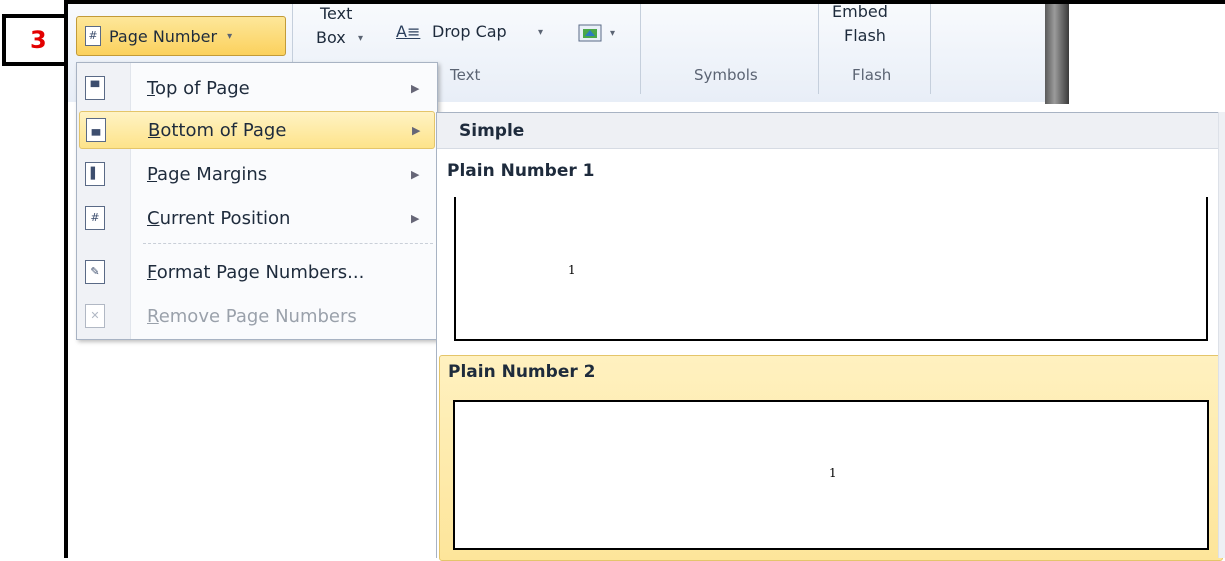 The height and width of the screenshot is (561, 1225). What do you see at coordinates (408, 31) in the screenshot?
I see `drop-cap-icon: A≡` at bounding box center [408, 31].